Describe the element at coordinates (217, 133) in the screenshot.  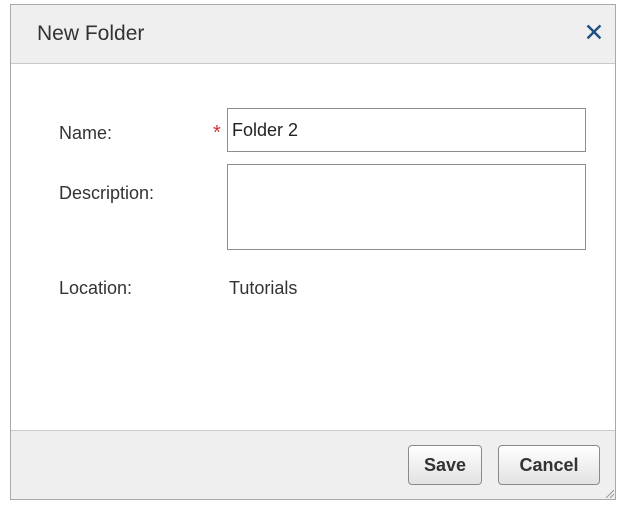
I see `required-marker: *` at that location.